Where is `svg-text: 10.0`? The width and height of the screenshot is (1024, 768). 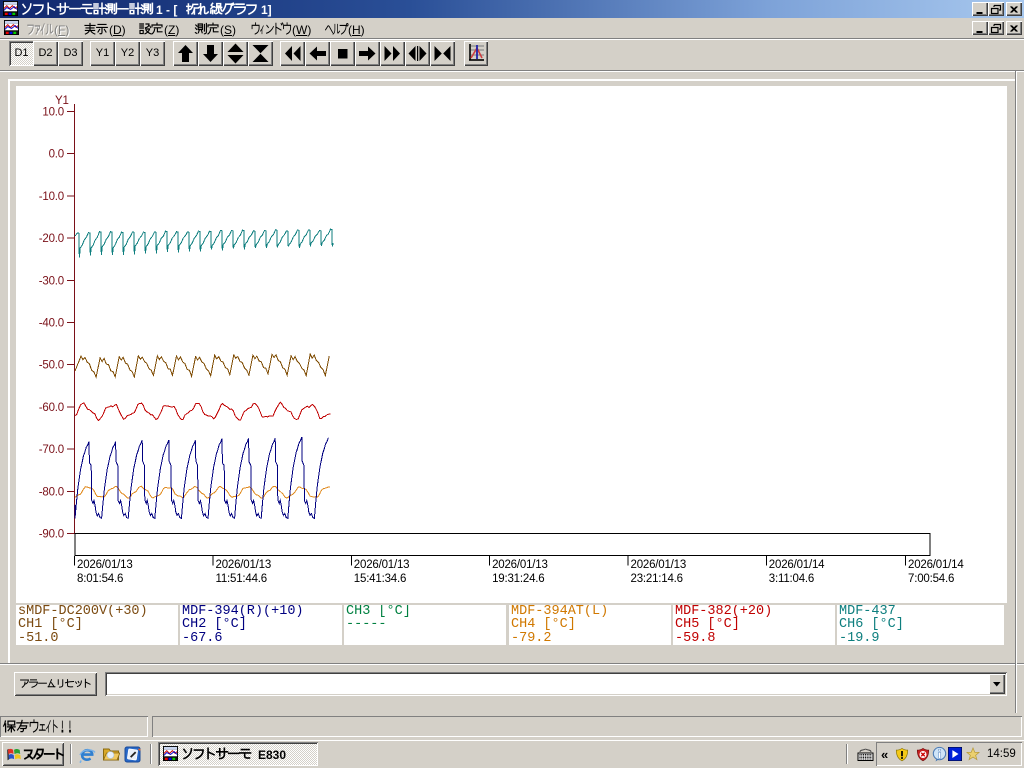 svg-text: 10.0 is located at coordinates (53, 113).